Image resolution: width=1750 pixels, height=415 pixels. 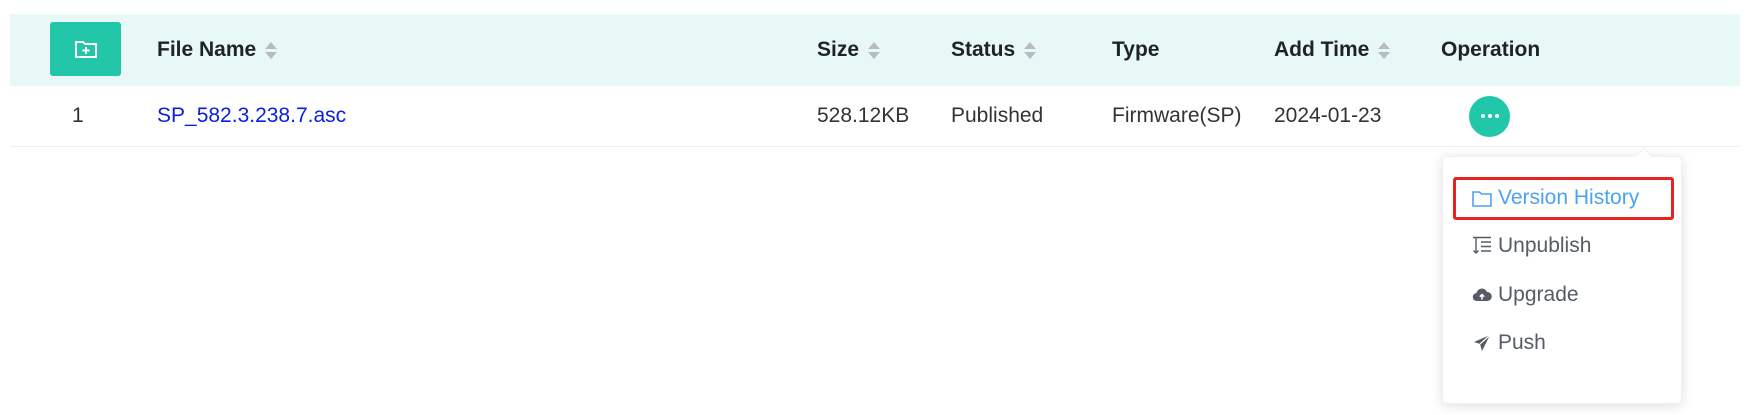 I want to click on column-header-operation: Operation, so click(x=1490, y=50).